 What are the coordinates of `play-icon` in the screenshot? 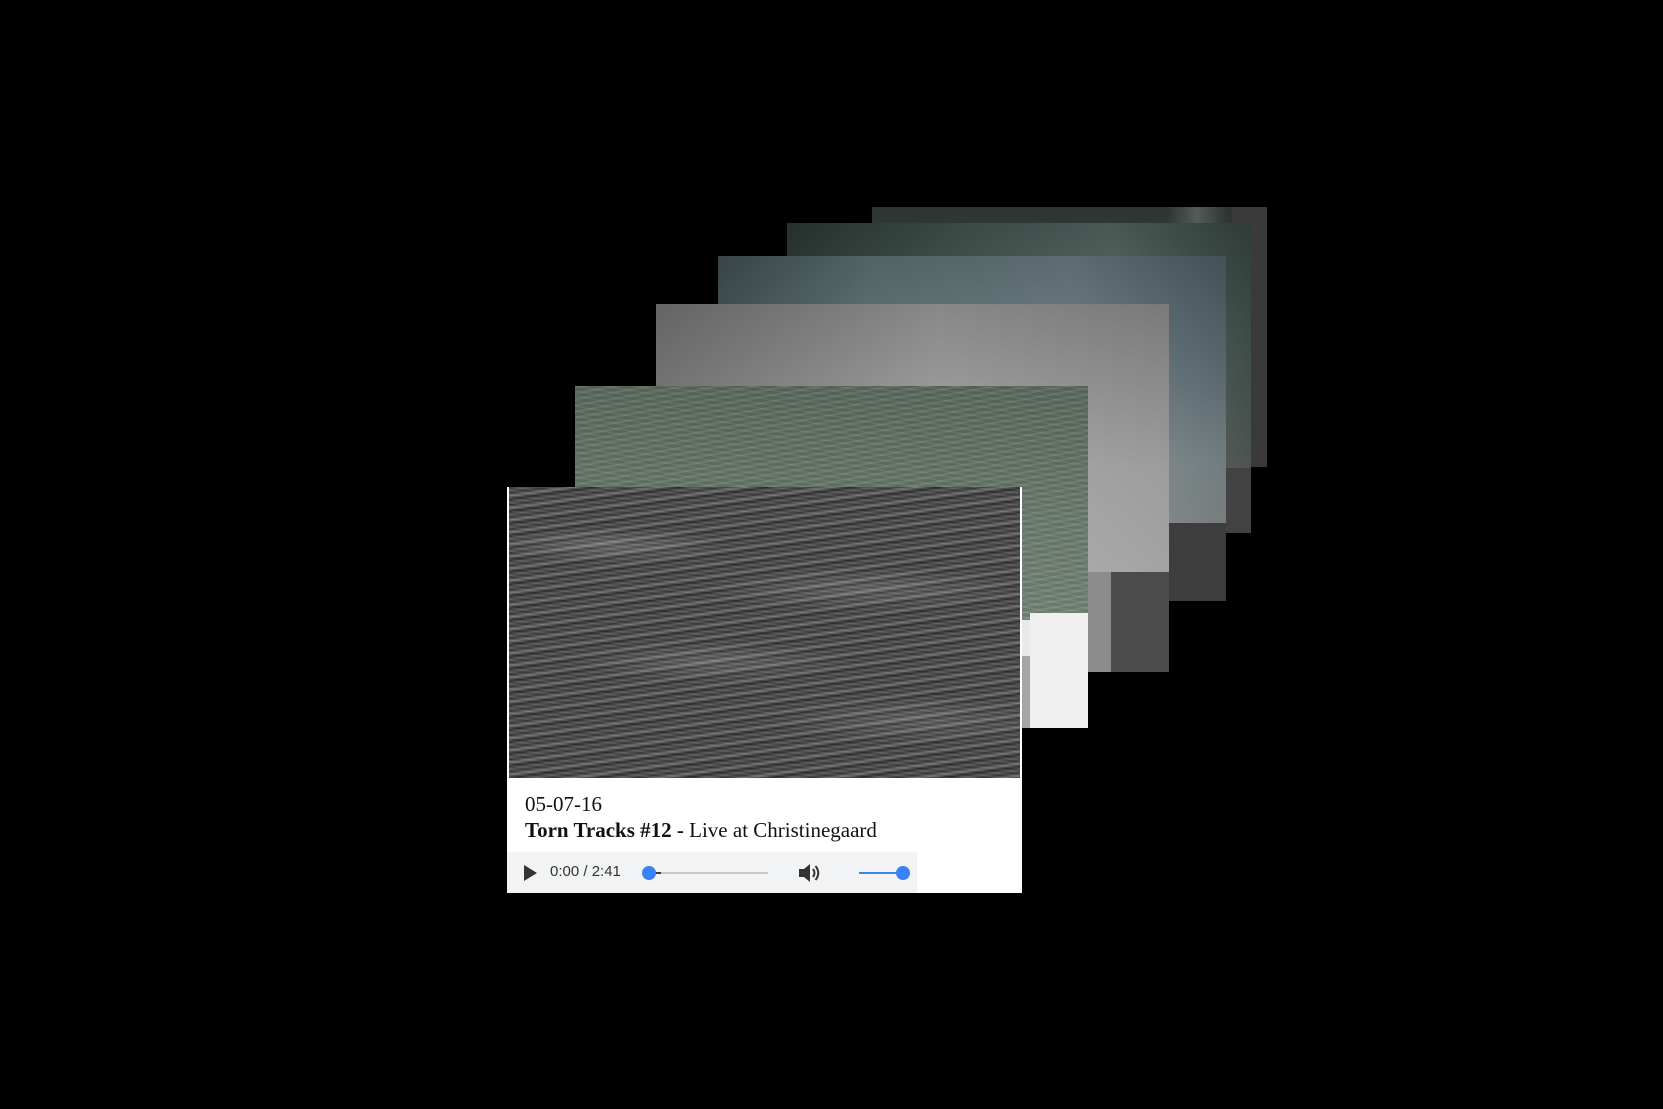 It's located at (530, 873).